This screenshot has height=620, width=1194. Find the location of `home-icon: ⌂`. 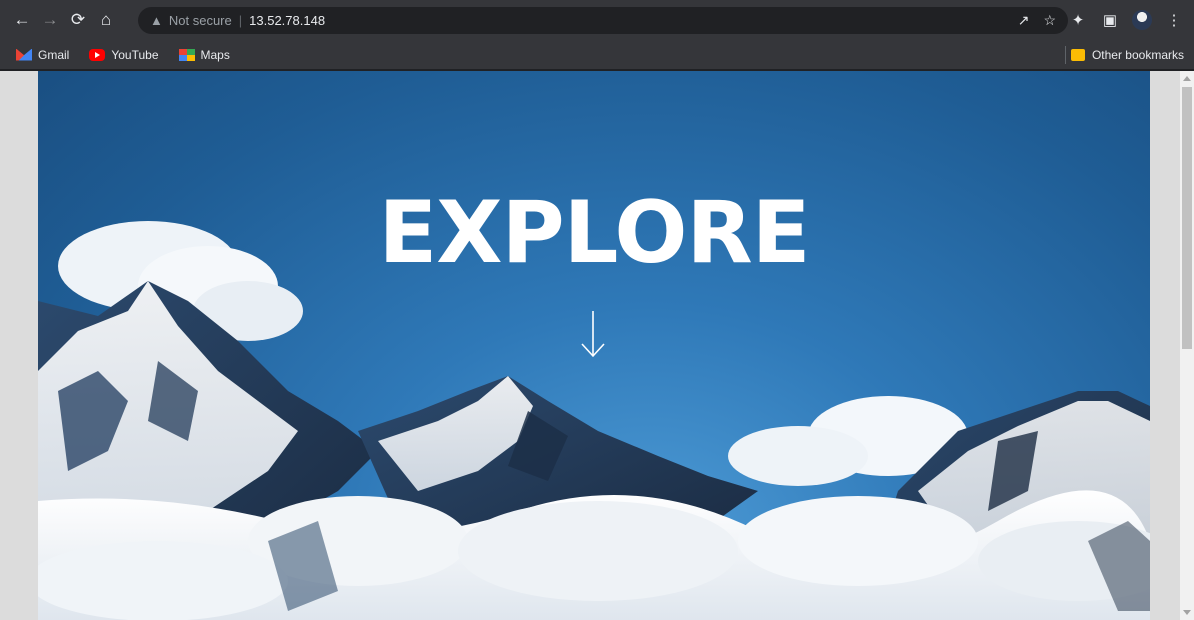

home-icon: ⌂ is located at coordinates (106, 19).